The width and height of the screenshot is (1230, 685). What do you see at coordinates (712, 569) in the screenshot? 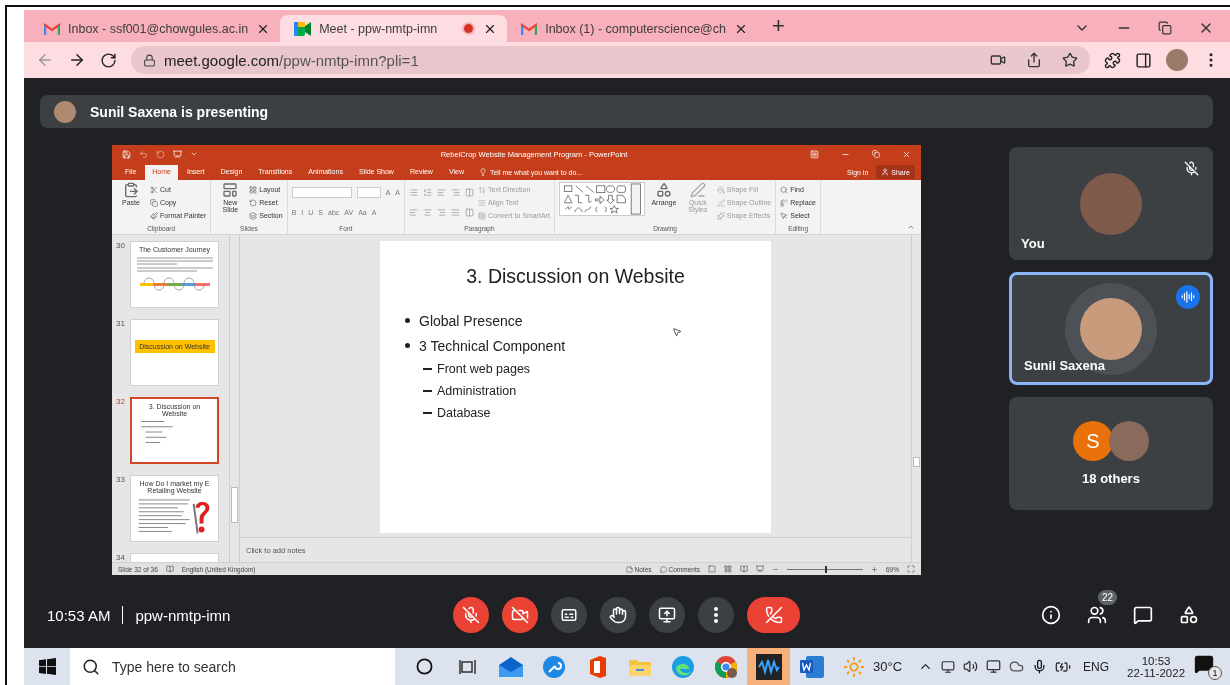
I see `normal-view-icon` at bounding box center [712, 569].